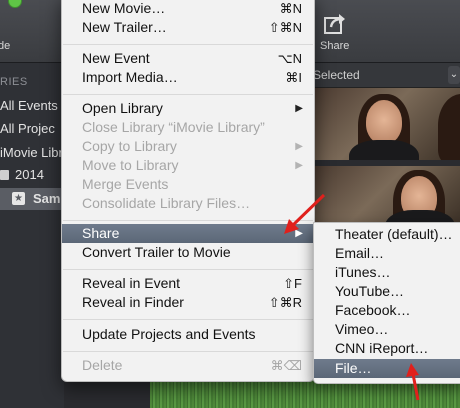  What do you see at coordinates (289, 58) in the screenshot?
I see `menu-item-shortcut: ⌥N` at bounding box center [289, 58].